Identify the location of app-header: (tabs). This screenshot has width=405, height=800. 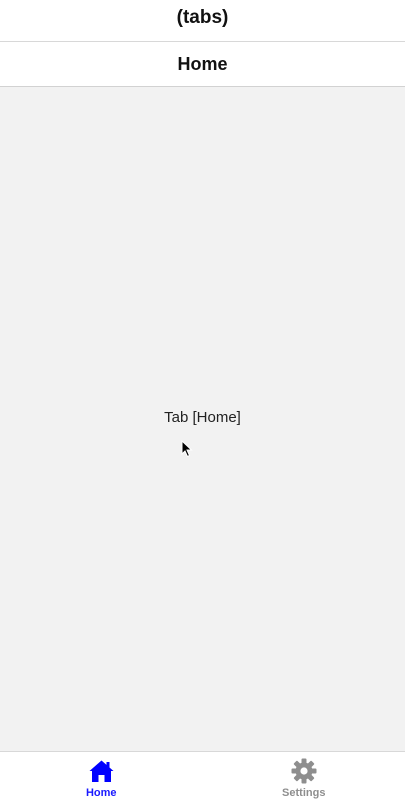
(202, 21).